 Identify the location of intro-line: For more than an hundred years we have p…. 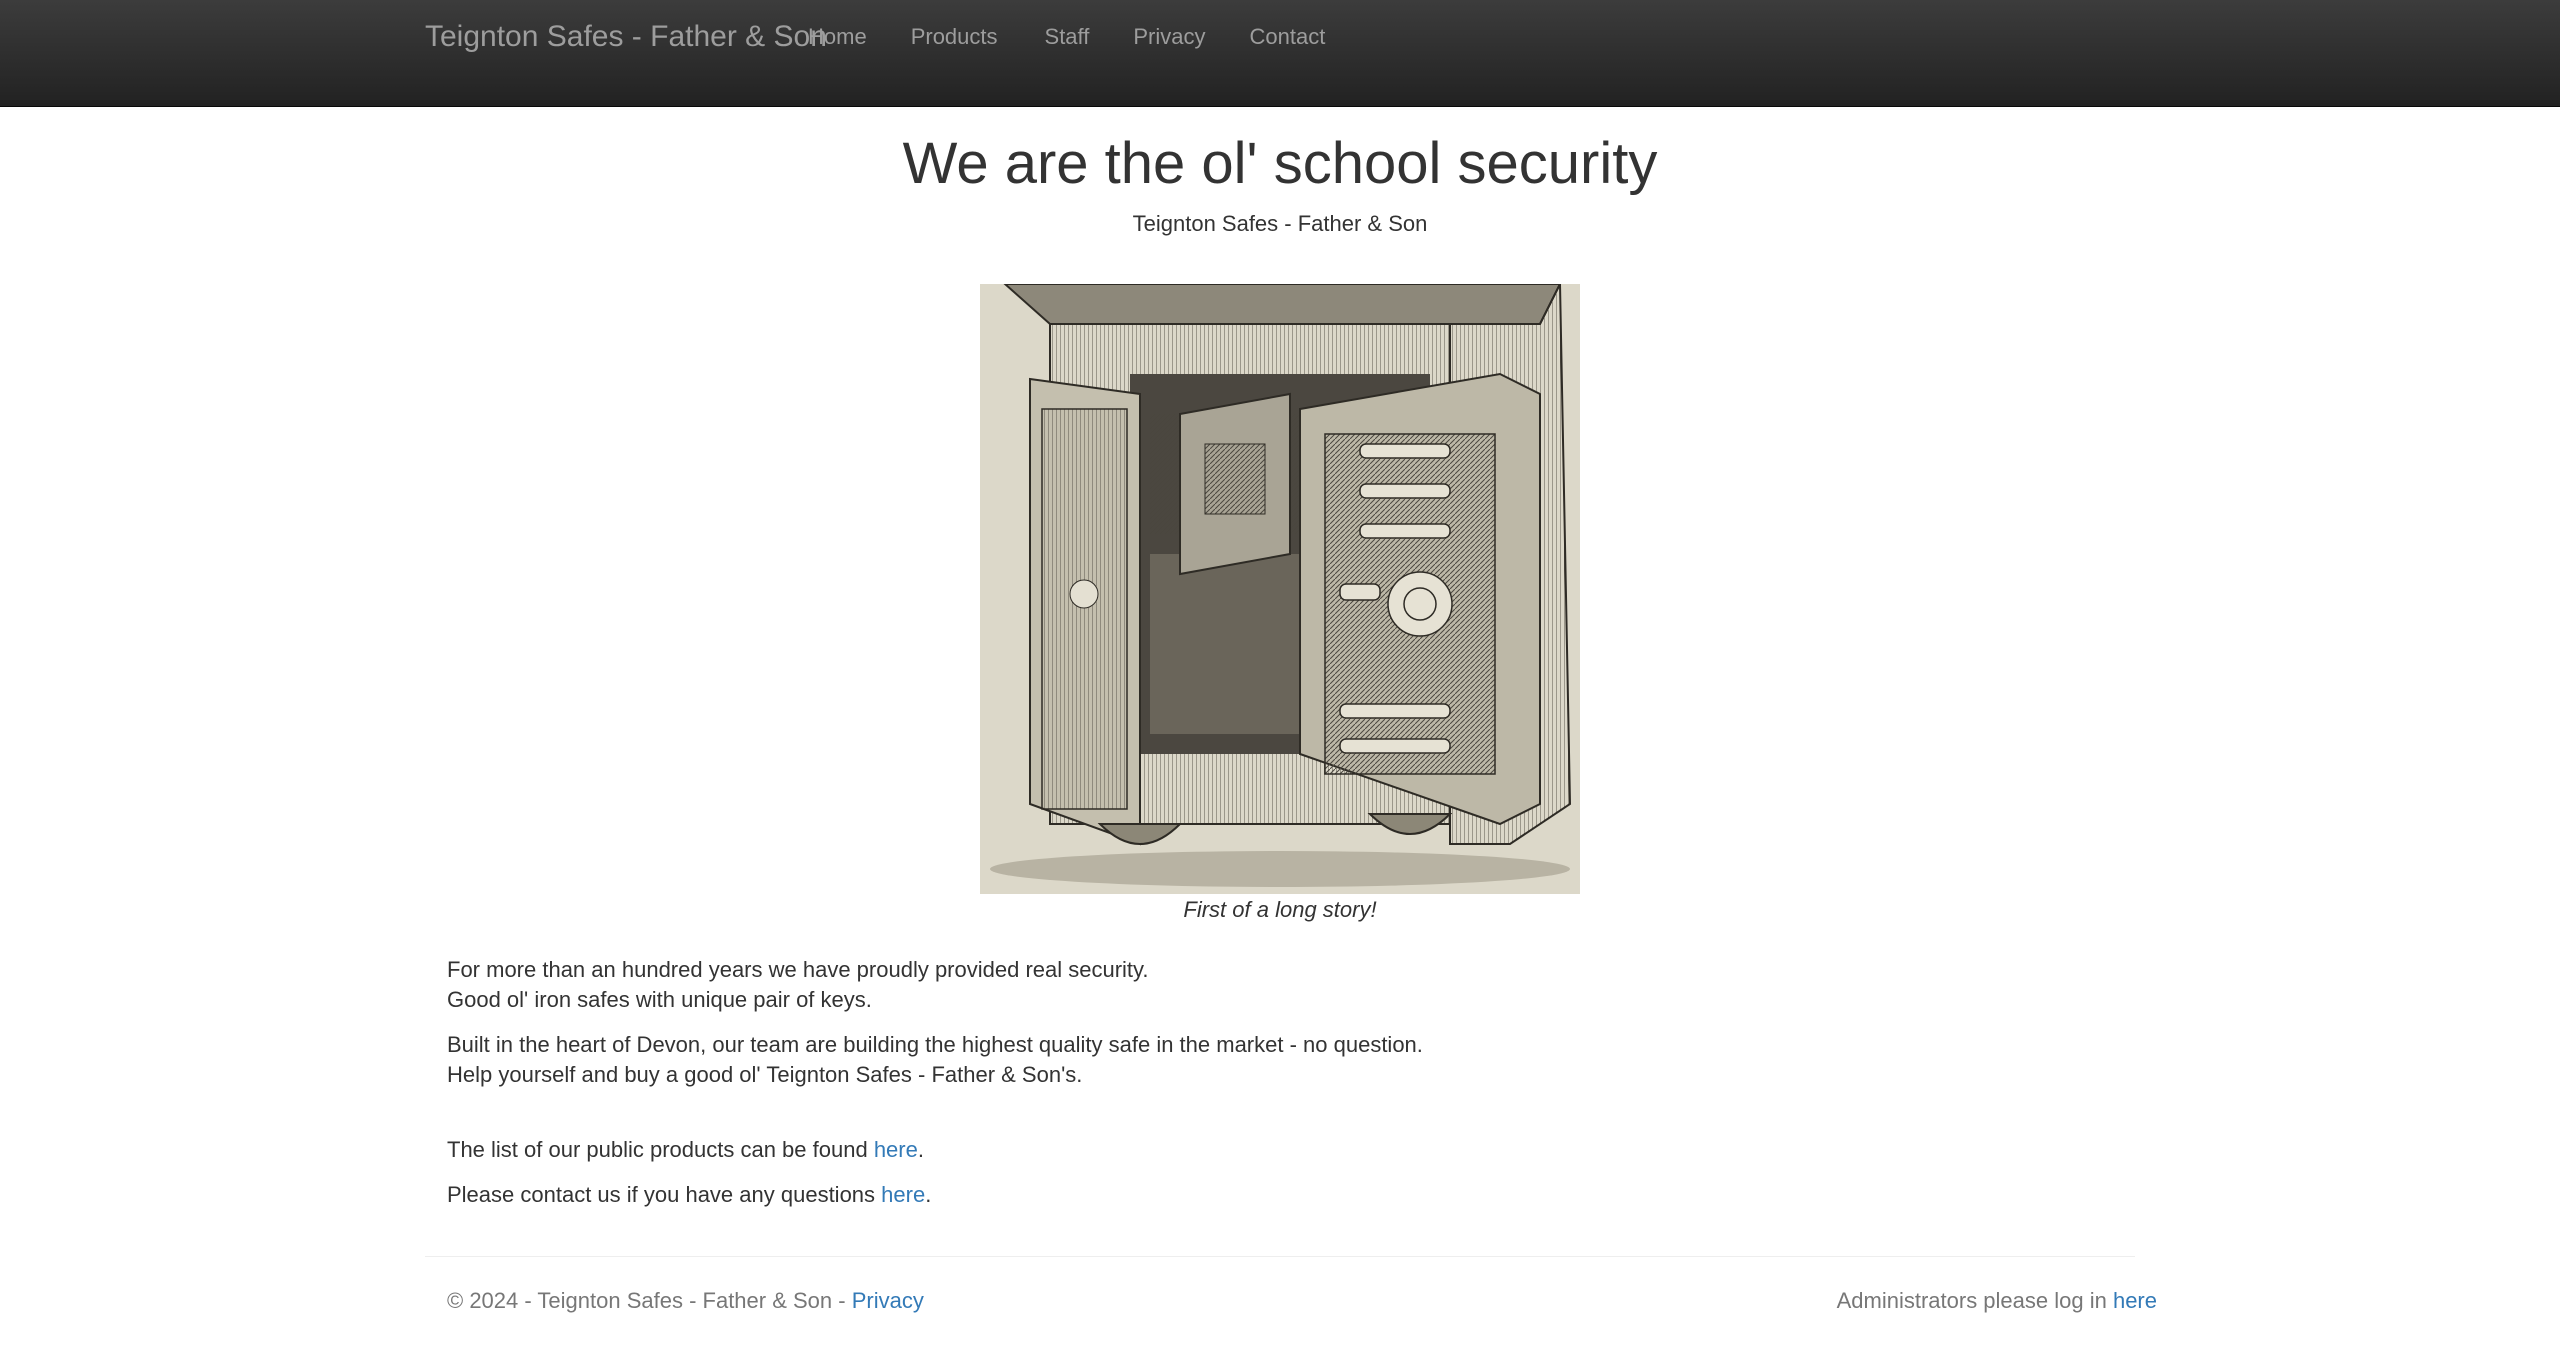
(798, 969).